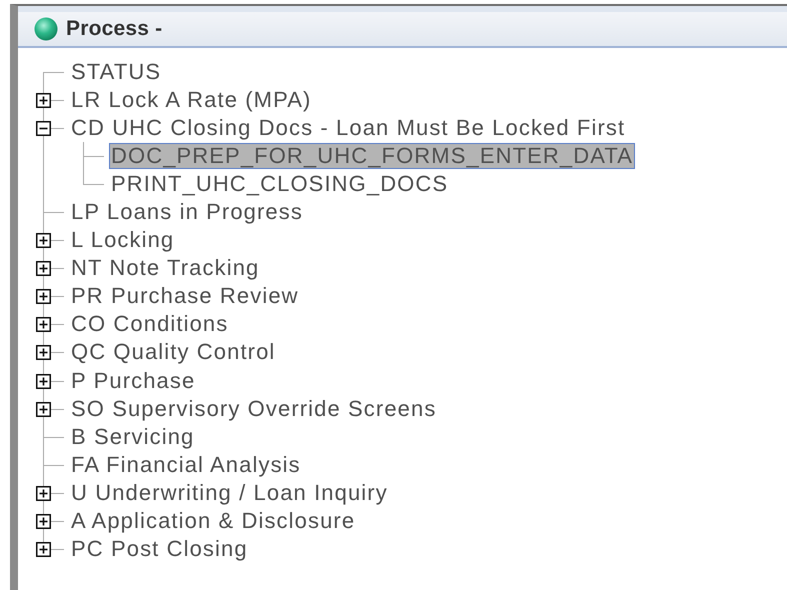 The height and width of the screenshot is (590, 787). Describe the element at coordinates (187, 212) in the screenshot. I see `tree-item: LP Loans in Progress` at that location.